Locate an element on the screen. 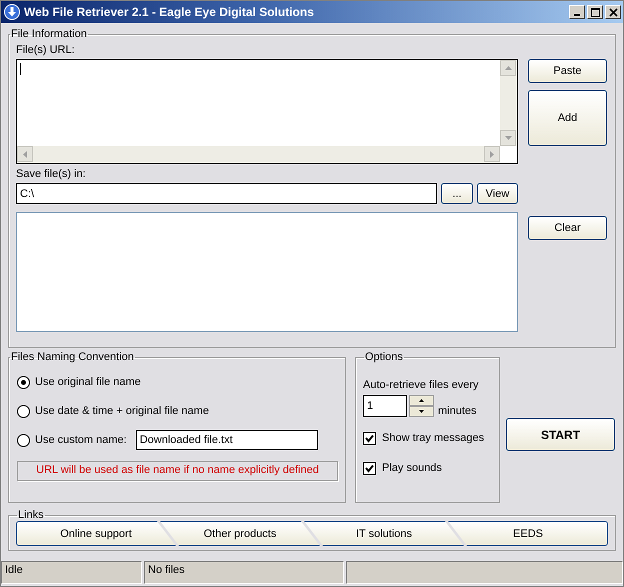 The width and height of the screenshot is (624, 587). group-title: Files Naming Convention is located at coordinates (72, 357).